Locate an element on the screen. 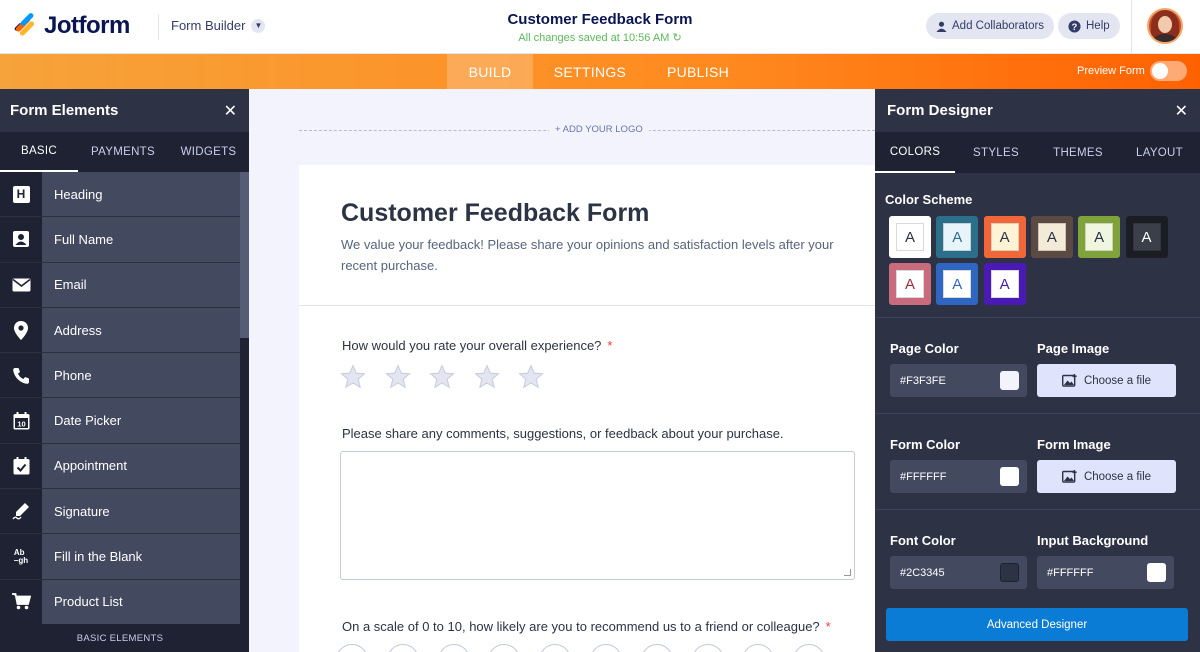 Image resolution: width=1200 pixels, height=652 pixels. tab-payments: PAYMENTS is located at coordinates (123, 152).